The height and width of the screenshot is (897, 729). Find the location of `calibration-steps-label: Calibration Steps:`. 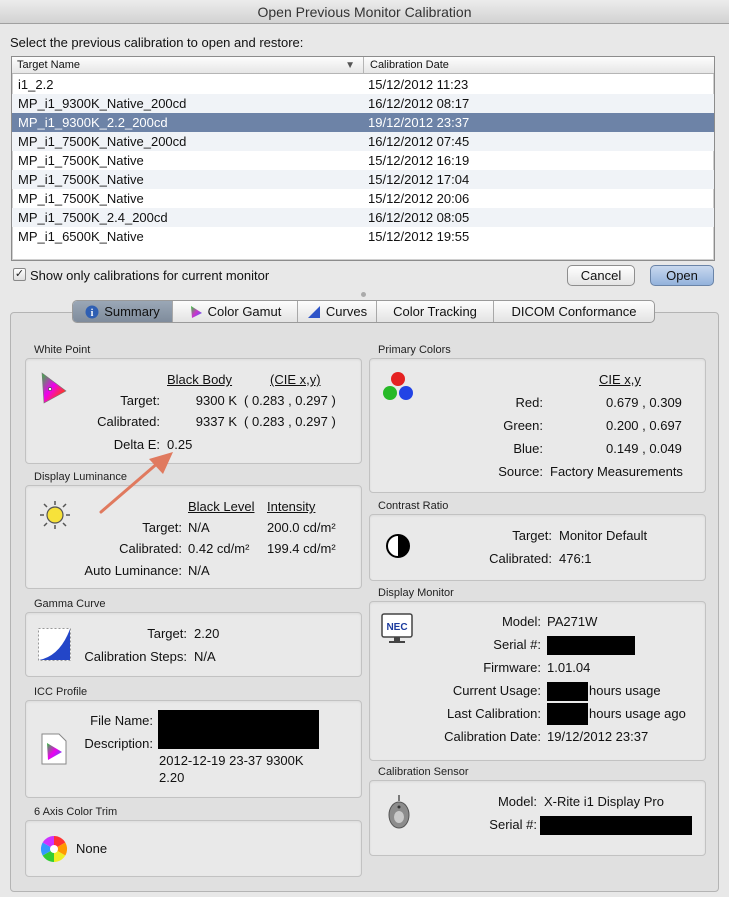

calibration-steps-label: Calibration Steps: is located at coordinates (135, 656).